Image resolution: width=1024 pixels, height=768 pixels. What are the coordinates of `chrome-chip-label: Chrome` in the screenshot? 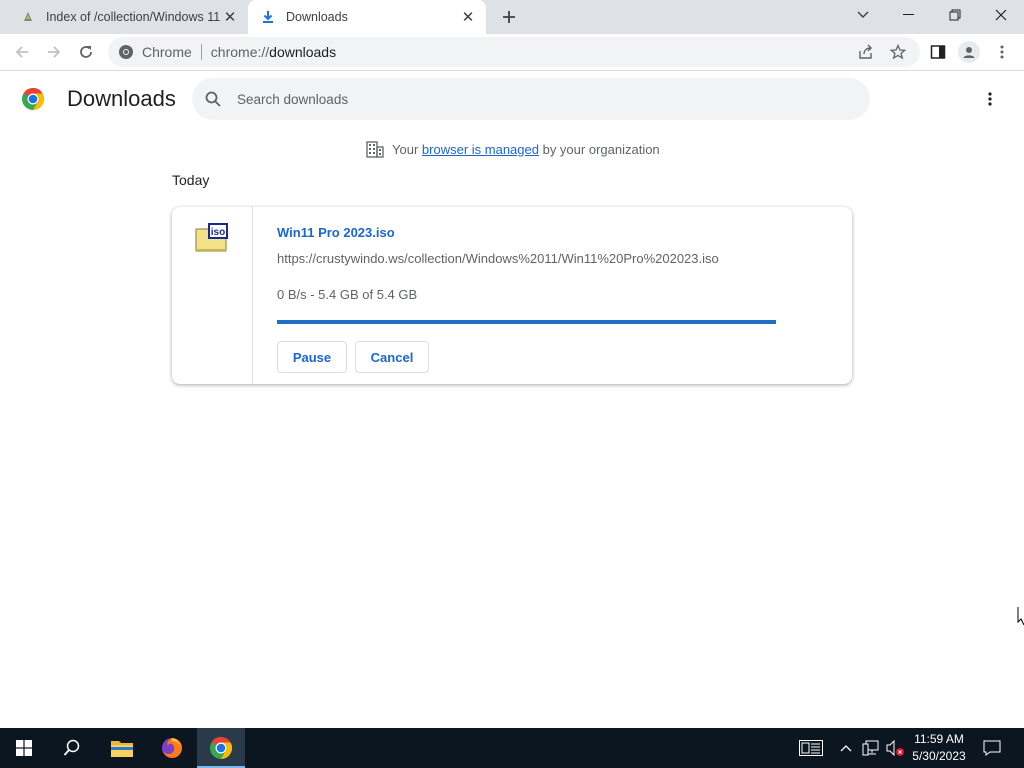 It's located at (167, 52).